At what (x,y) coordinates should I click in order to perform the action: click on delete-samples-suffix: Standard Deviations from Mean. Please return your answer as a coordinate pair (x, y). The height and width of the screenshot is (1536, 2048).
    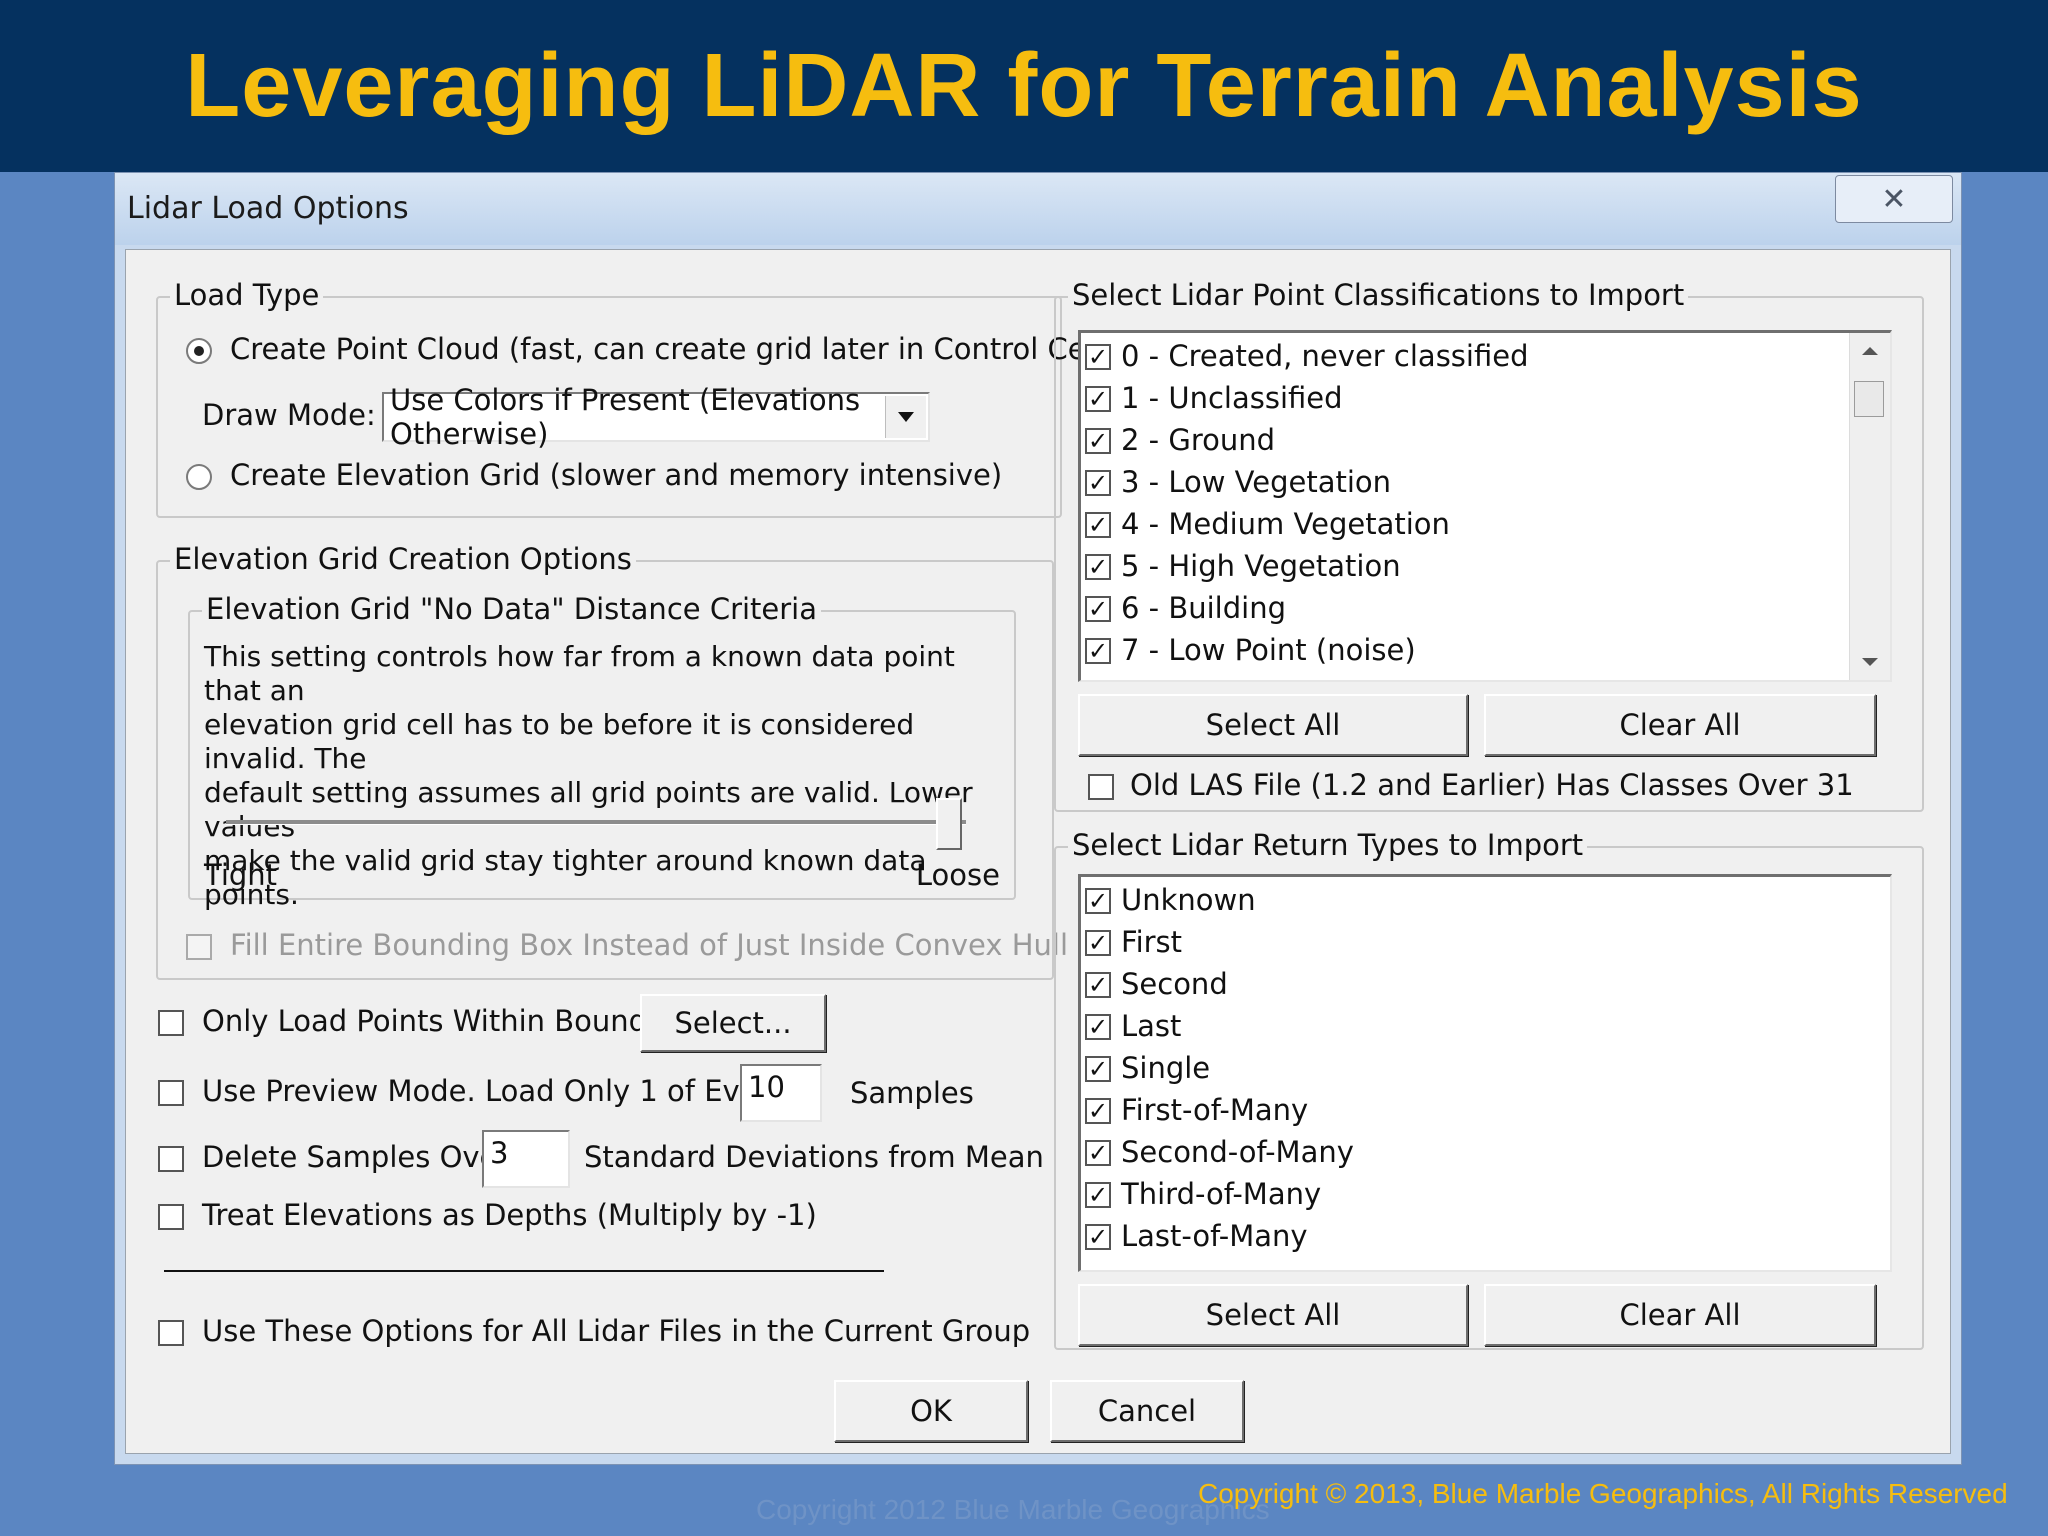
    Looking at the image, I should click on (814, 1157).